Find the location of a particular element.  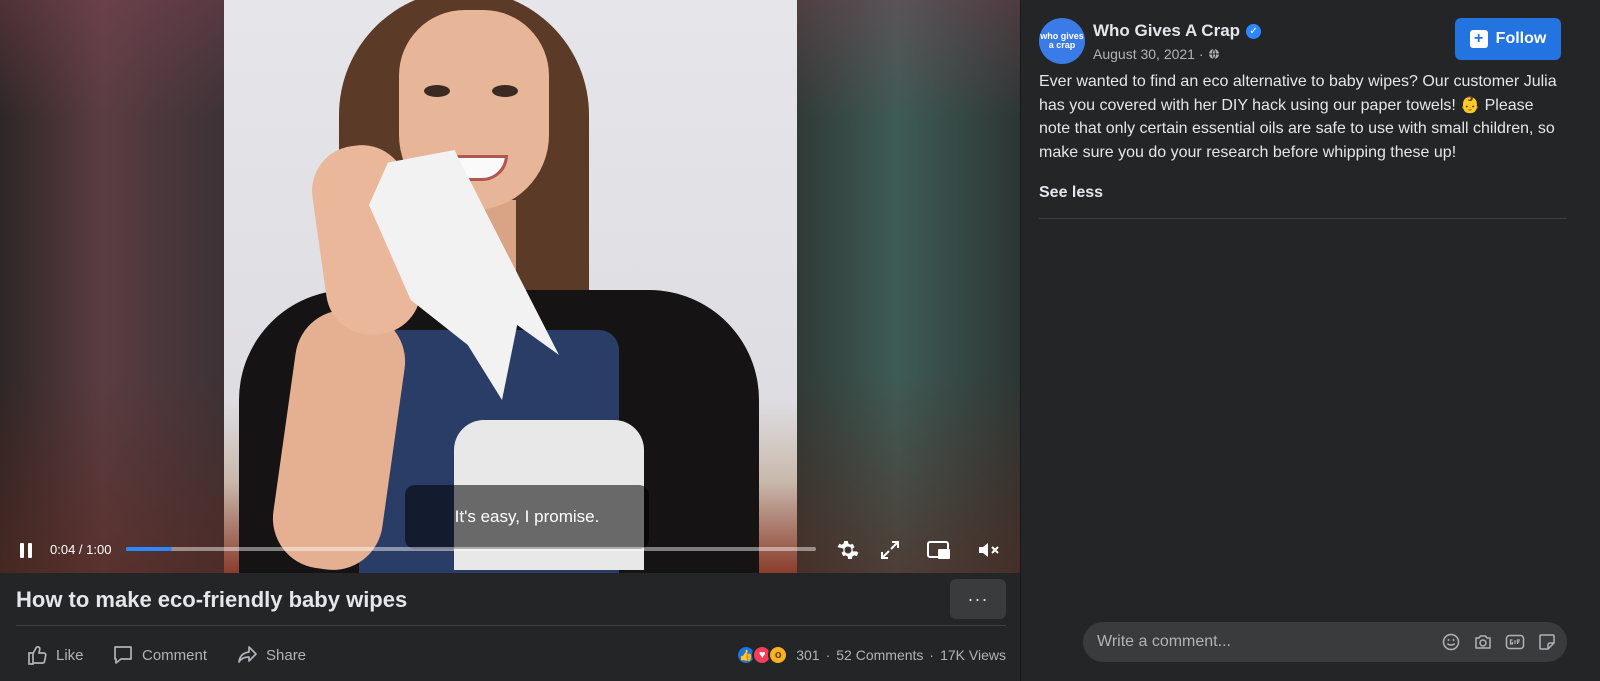

verified-badge-icon: ✓ is located at coordinates (1254, 31).